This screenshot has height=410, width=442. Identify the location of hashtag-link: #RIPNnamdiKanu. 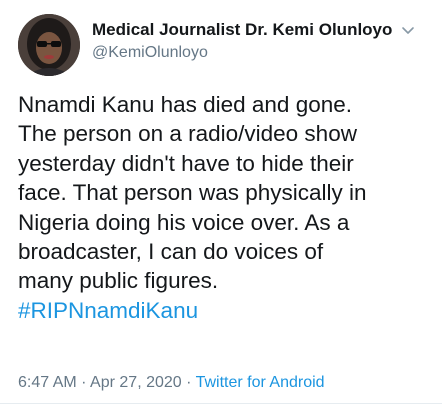
(228, 310).